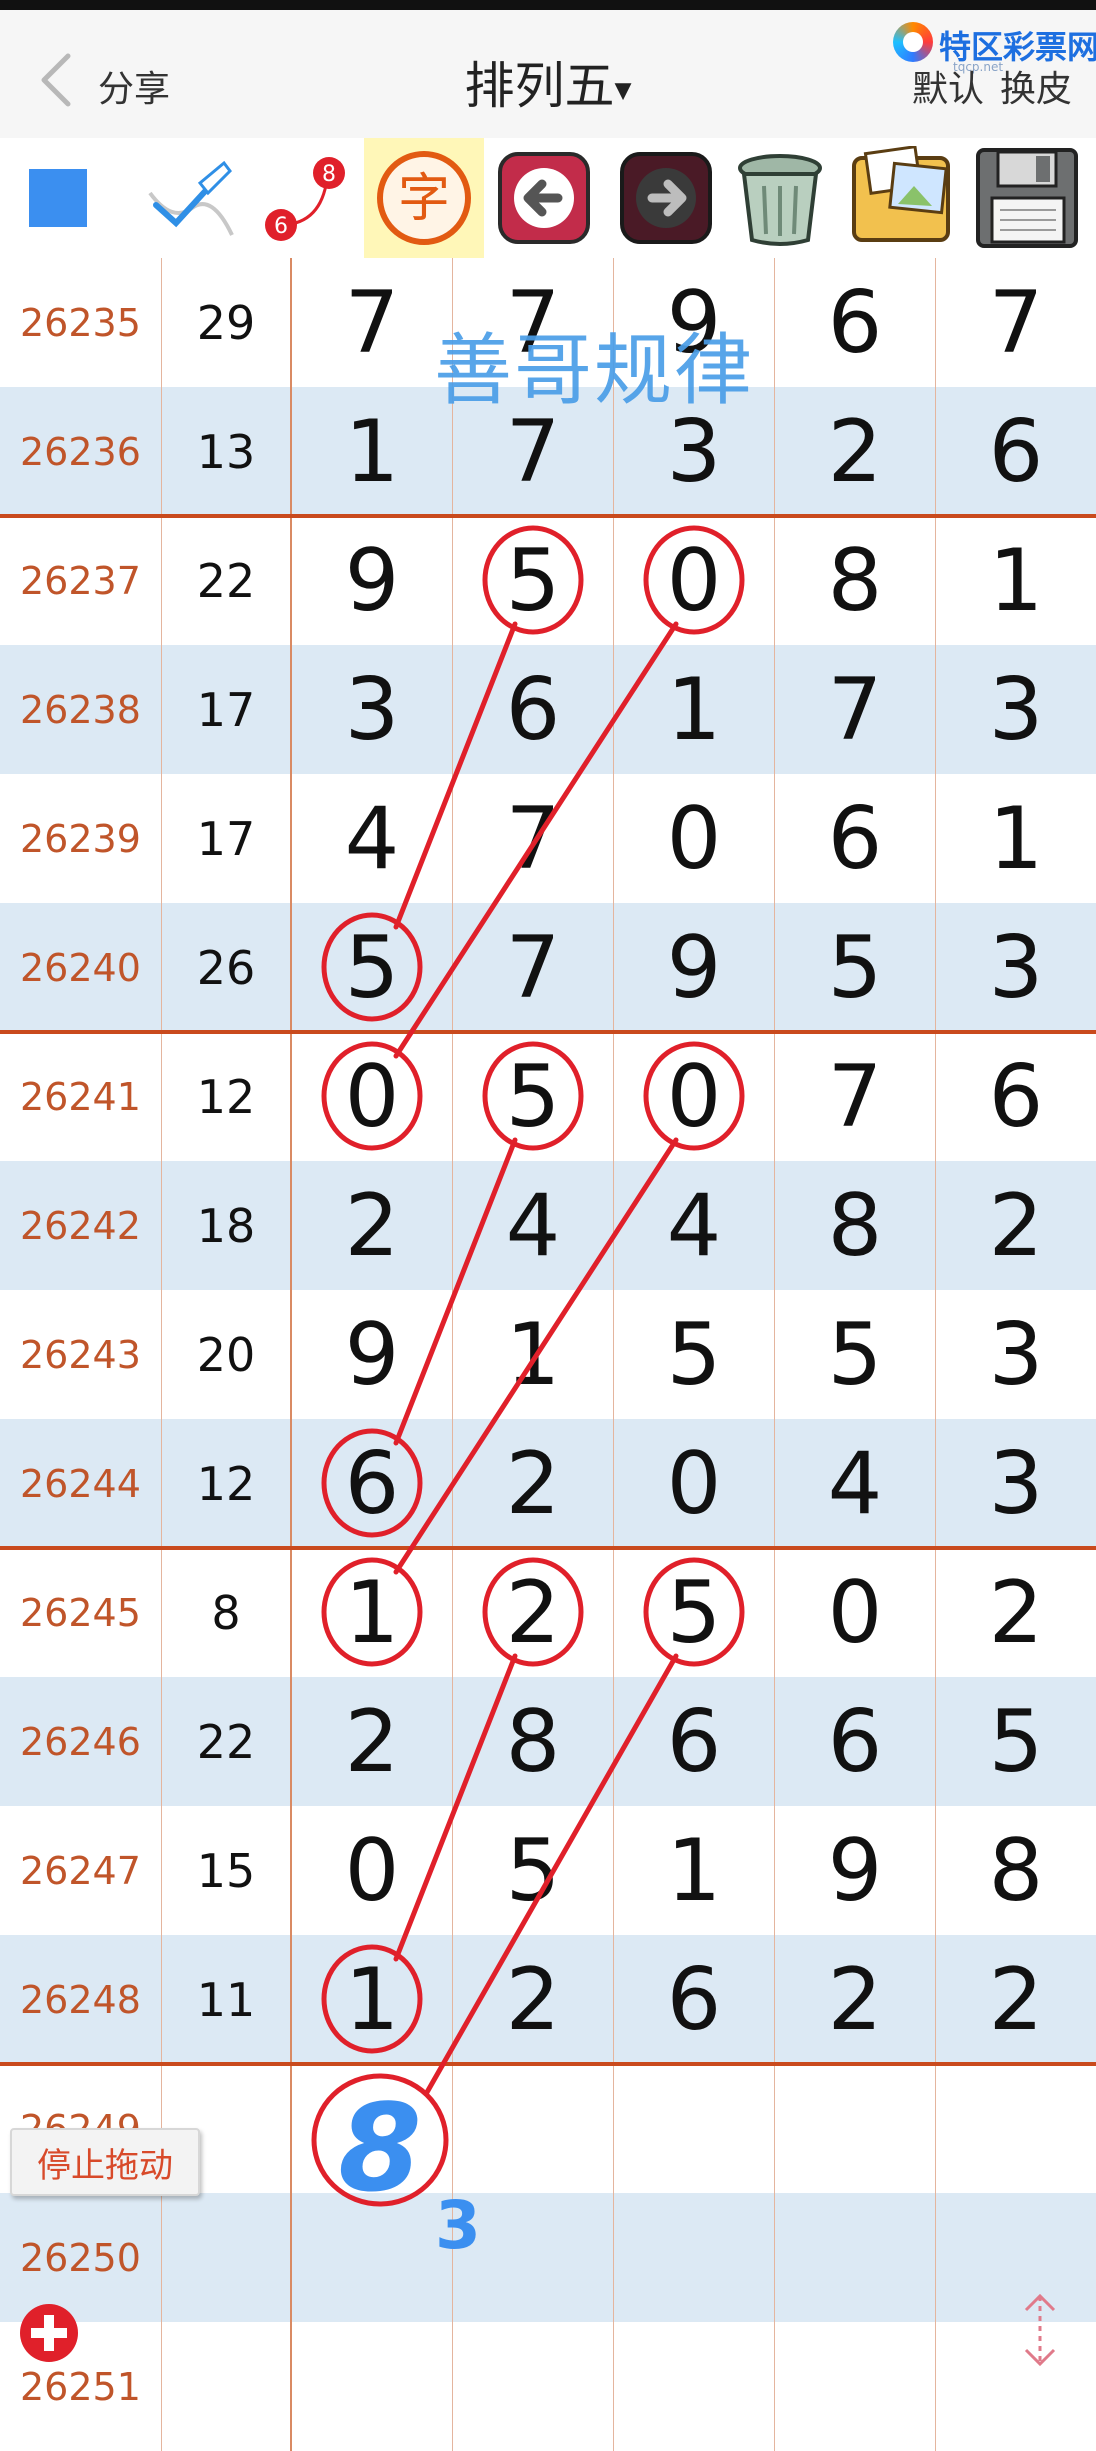 The height and width of the screenshot is (2451, 1096). I want to click on pen-button, so click(190, 198).